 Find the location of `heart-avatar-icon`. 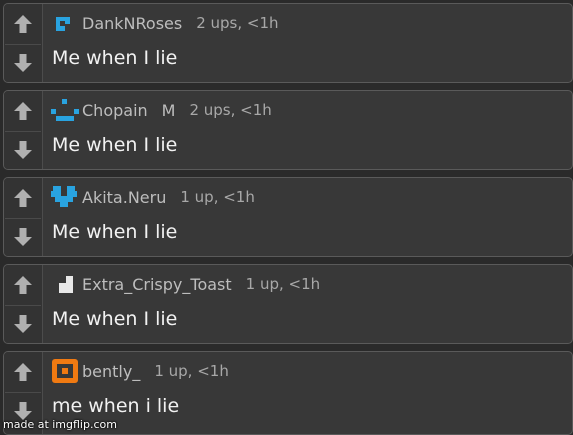

heart-avatar-icon is located at coordinates (64, 196).